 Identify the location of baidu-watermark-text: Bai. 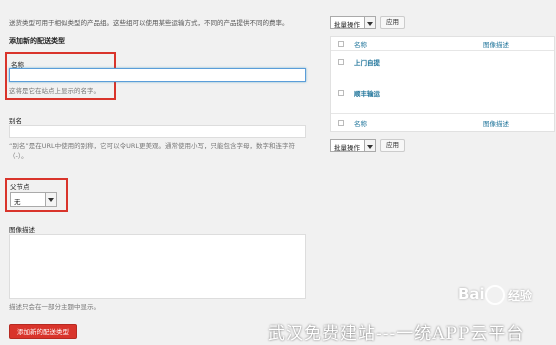
(471, 294).